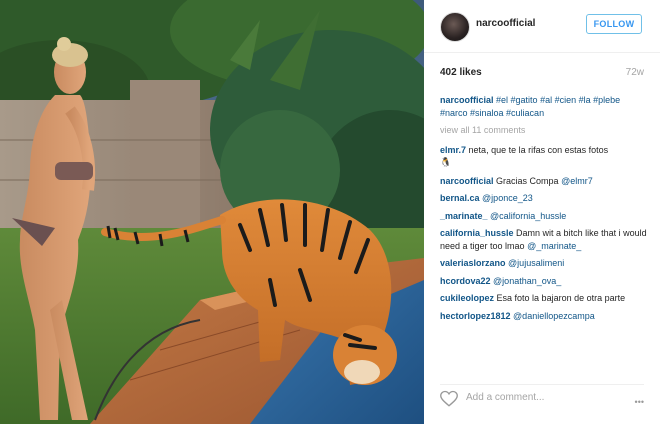 The height and width of the screenshot is (424, 660). Describe the element at coordinates (473, 263) in the screenshot. I see `comment-username: valeriaslorzano` at that location.